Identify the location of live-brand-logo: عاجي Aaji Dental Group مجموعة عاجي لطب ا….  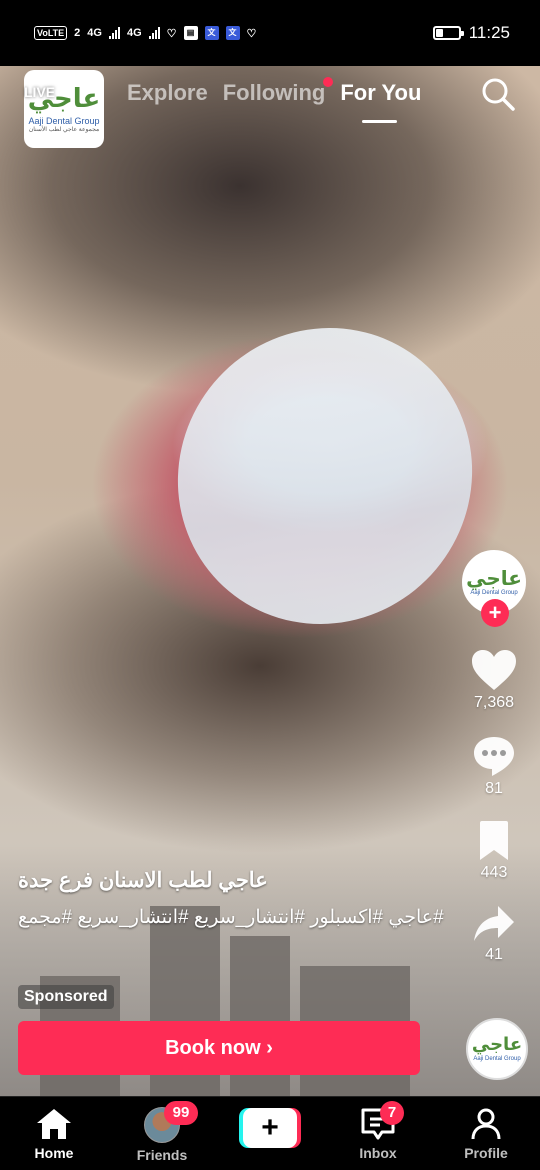
(64, 109).